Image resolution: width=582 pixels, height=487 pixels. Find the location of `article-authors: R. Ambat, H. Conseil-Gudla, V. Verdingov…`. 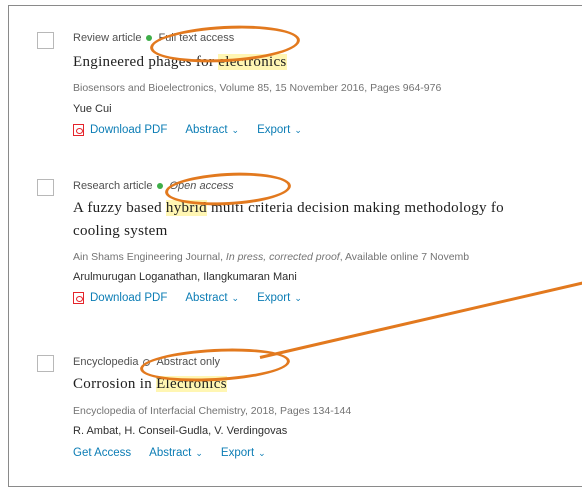

article-authors: R. Ambat, H. Conseil-Gudla, V. Verdingov… is located at coordinates (180, 431).